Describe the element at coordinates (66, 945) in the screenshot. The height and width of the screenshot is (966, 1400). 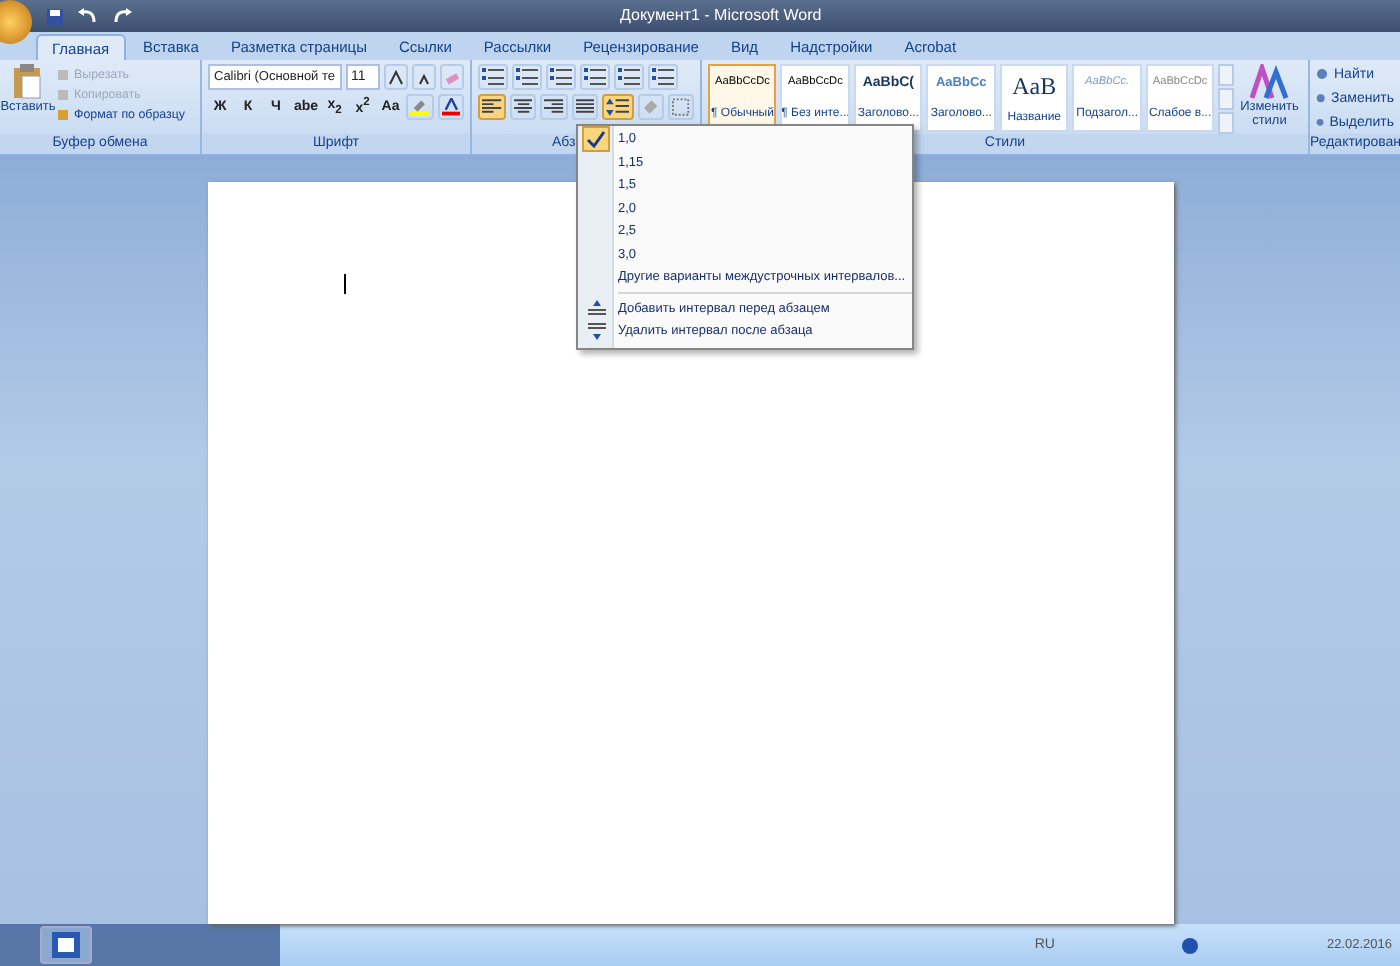
I see `word-taskbar-icon` at that location.